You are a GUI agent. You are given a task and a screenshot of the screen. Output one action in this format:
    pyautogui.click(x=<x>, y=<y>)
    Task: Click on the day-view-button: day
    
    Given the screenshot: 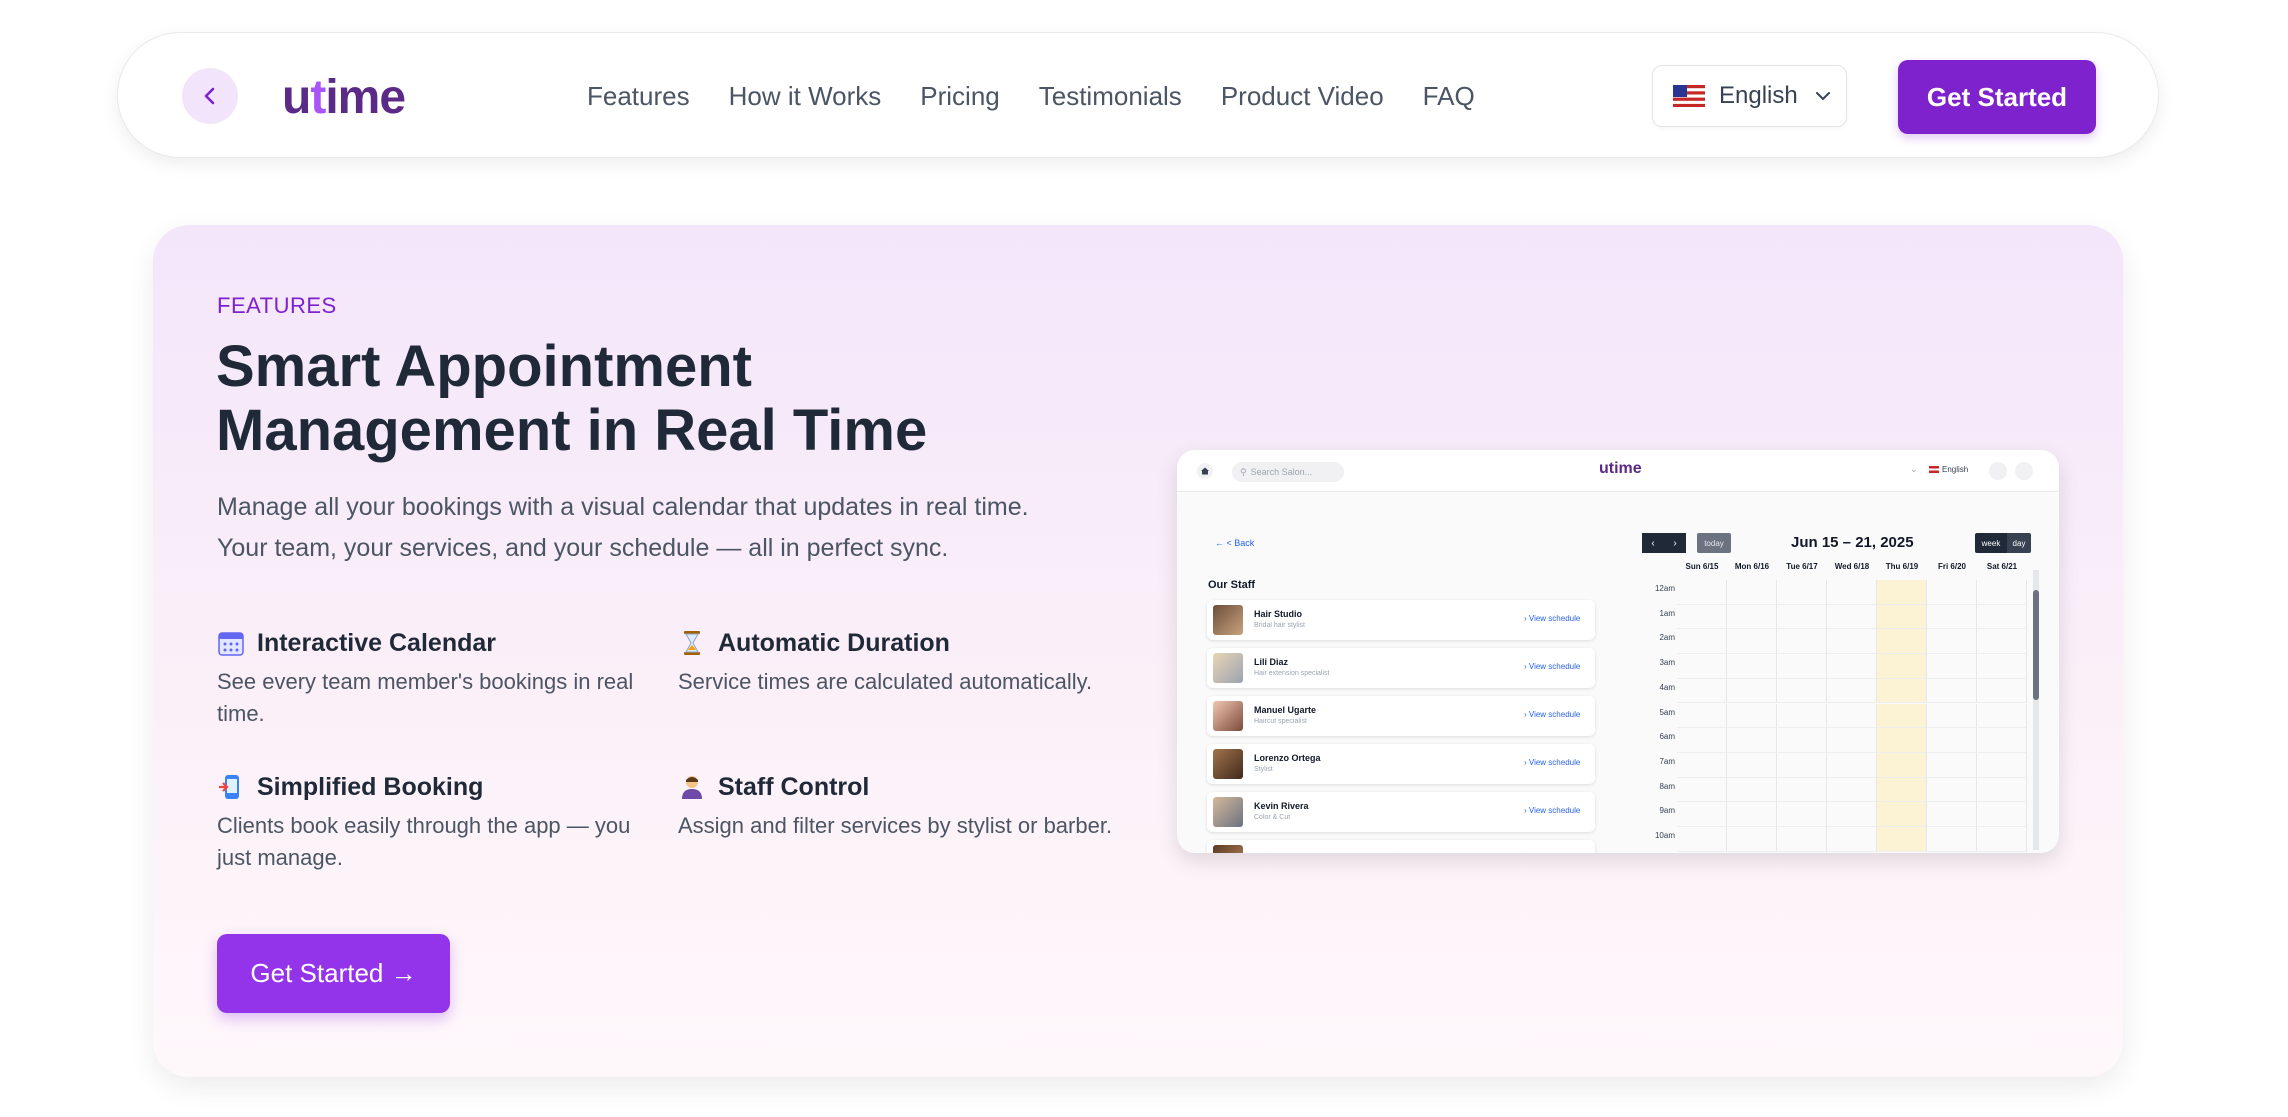 What is the action you would take?
    pyautogui.click(x=2019, y=543)
    